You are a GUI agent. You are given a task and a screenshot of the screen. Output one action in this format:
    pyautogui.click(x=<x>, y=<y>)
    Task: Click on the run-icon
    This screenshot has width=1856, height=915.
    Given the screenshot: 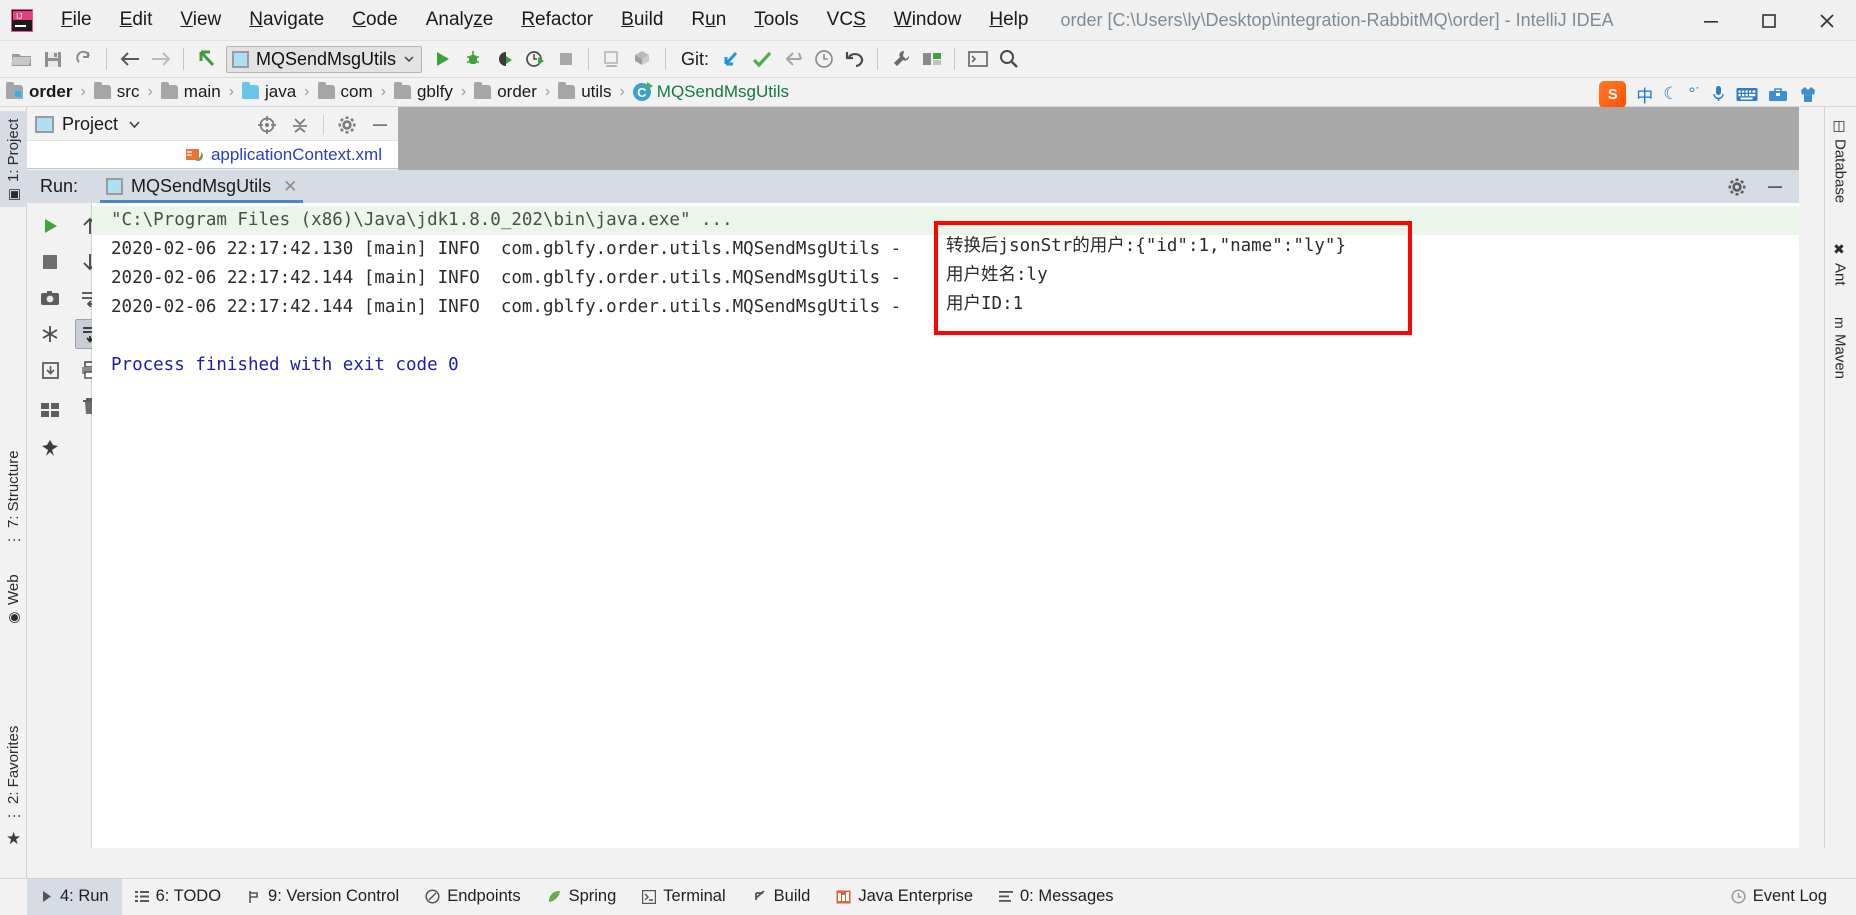 What is the action you would take?
    pyautogui.click(x=441, y=59)
    